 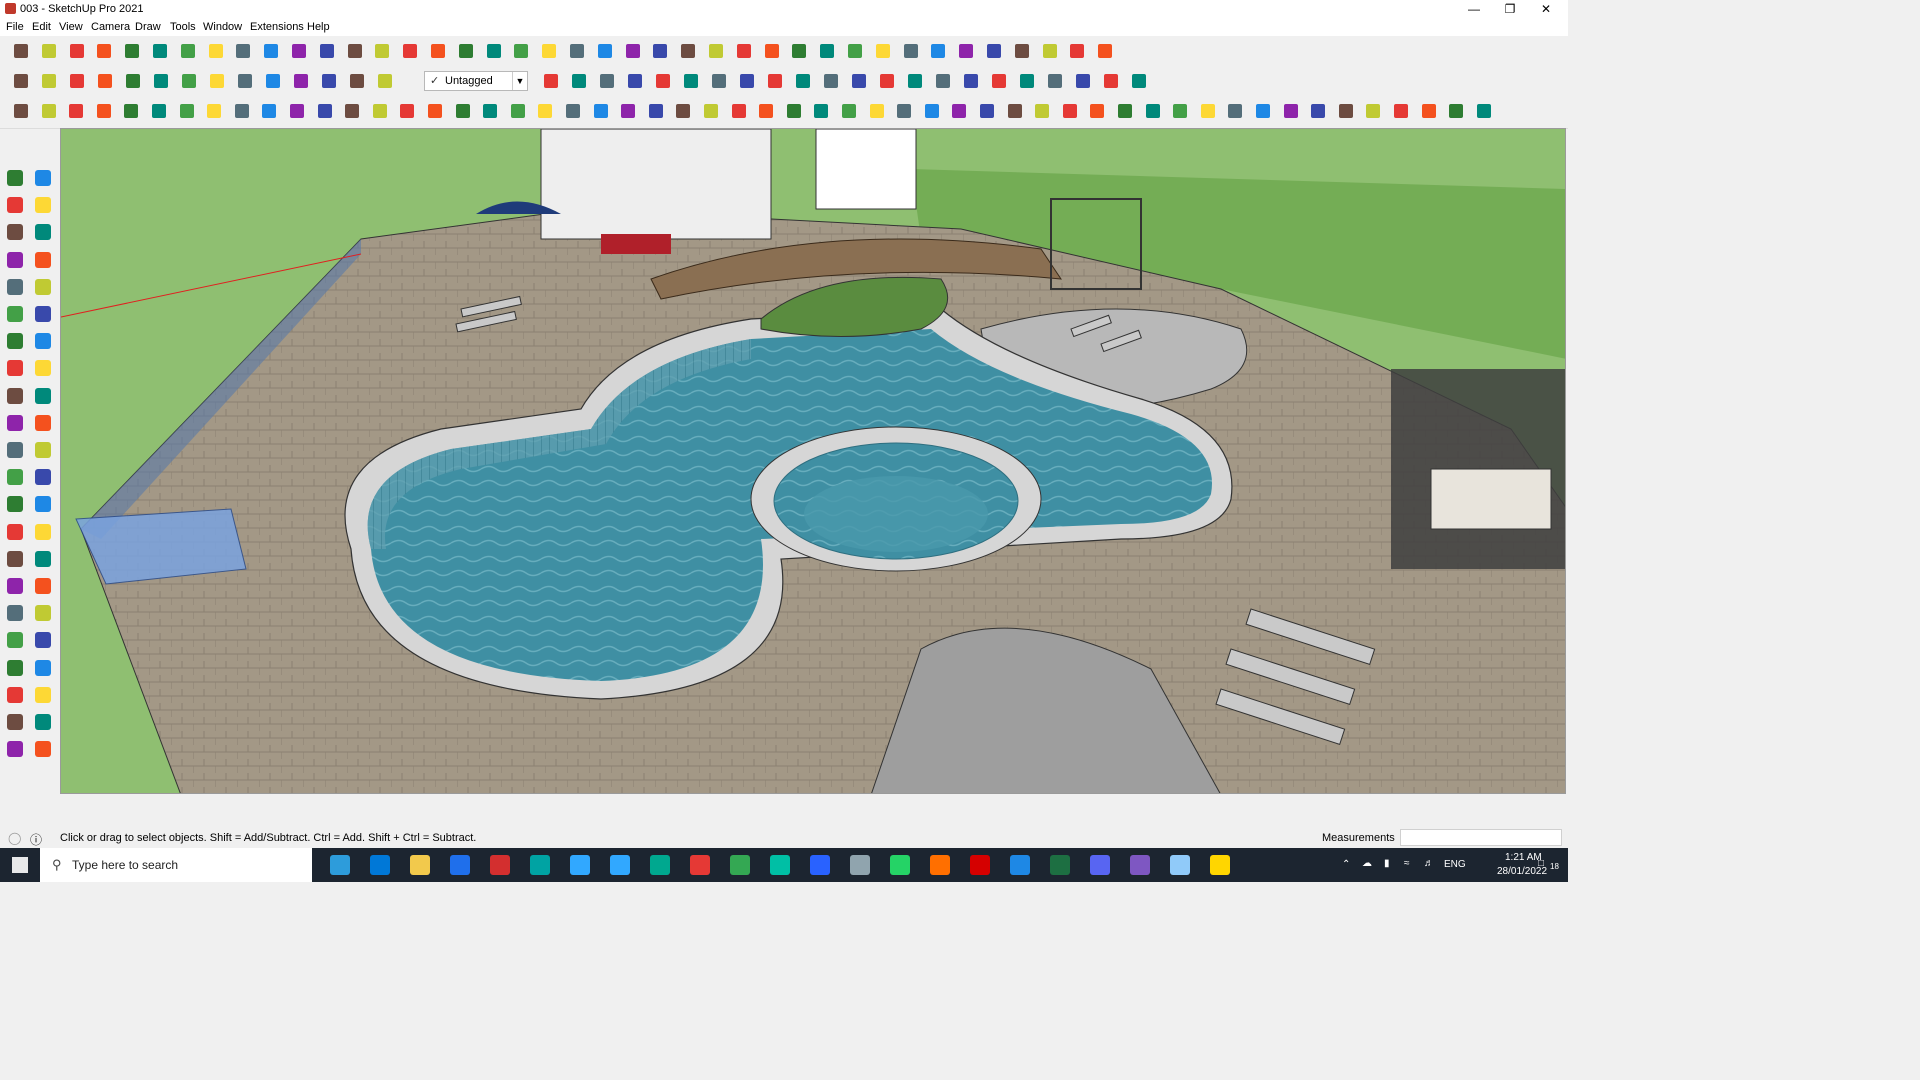 What do you see at coordinates (43, 668) in the screenshot?
I see `left-tool-38-icon` at bounding box center [43, 668].